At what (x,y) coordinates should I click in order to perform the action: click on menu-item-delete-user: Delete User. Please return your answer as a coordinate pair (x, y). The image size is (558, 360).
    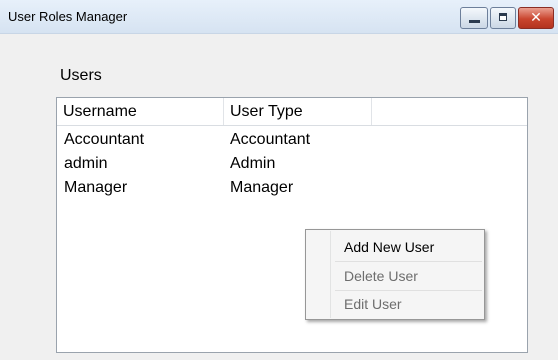
    Looking at the image, I should click on (395, 276).